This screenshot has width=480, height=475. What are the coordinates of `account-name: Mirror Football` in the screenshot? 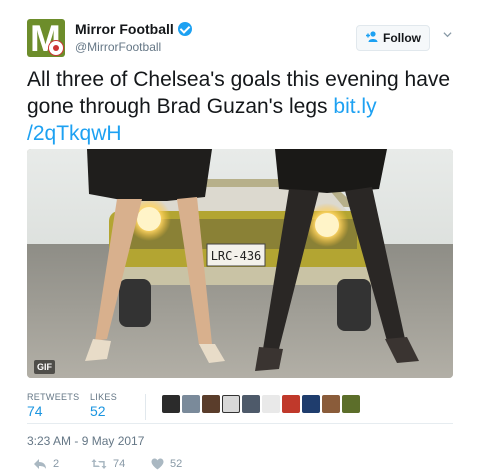 It's located at (133, 29).